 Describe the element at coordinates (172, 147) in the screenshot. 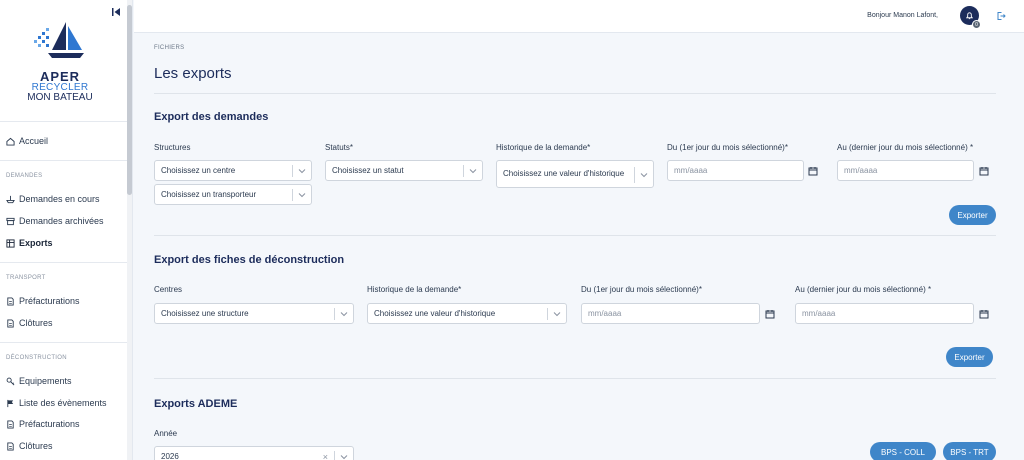

I see `structures-label: Structures` at that location.